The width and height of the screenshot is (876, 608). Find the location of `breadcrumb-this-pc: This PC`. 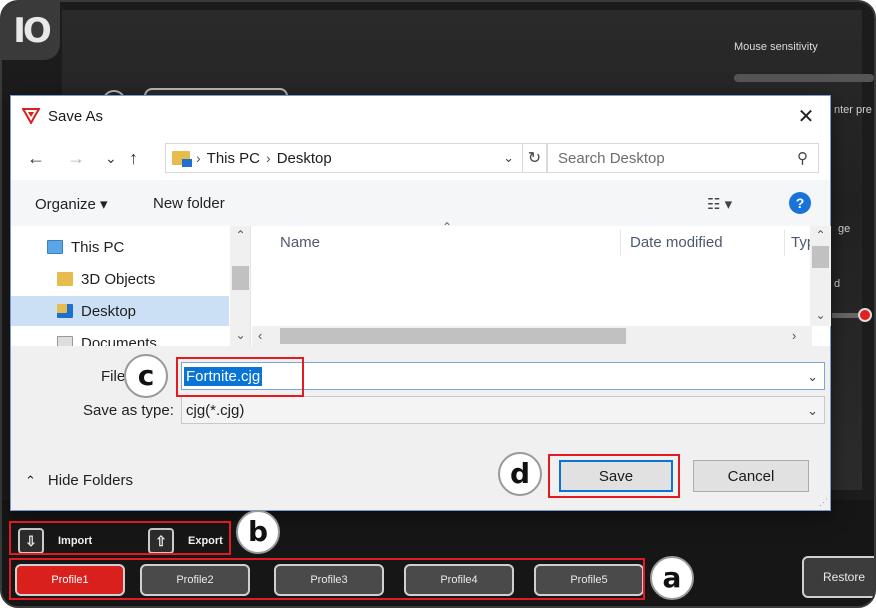

breadcrumb-this-pc: This PC is located at coordinates (233, 158).